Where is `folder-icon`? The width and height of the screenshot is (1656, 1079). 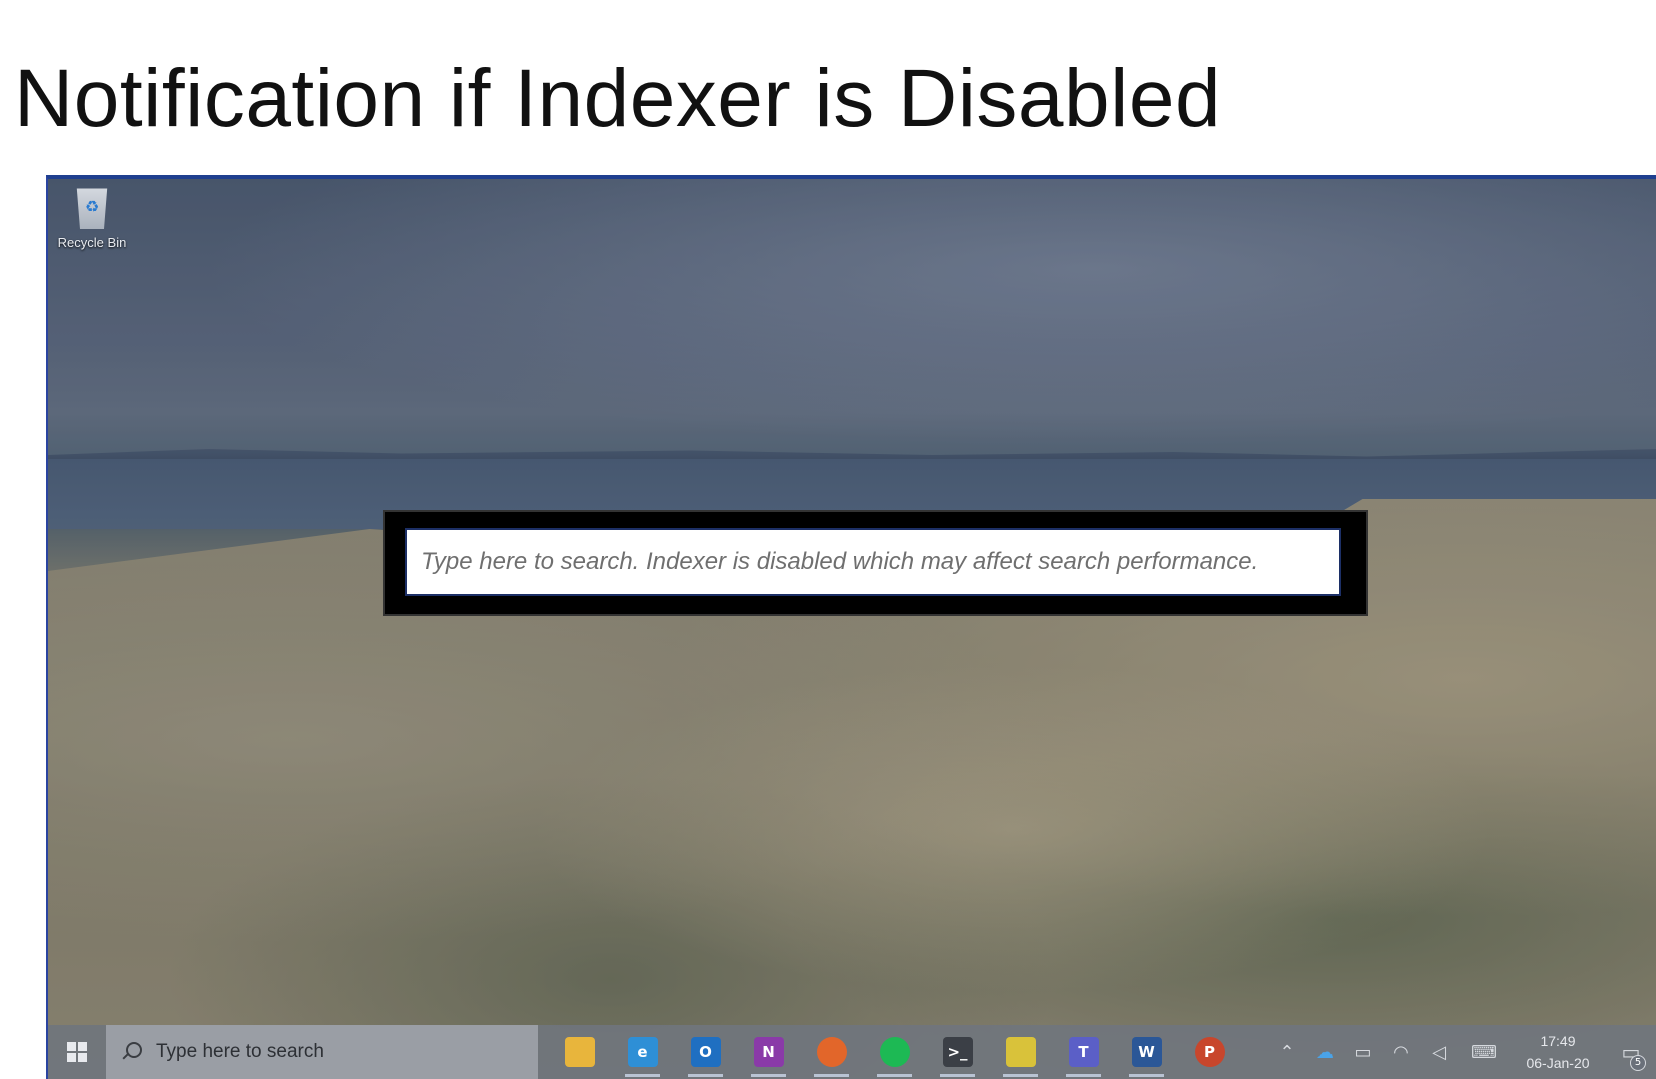
folder-icon is located at coordinates (579, 1052).